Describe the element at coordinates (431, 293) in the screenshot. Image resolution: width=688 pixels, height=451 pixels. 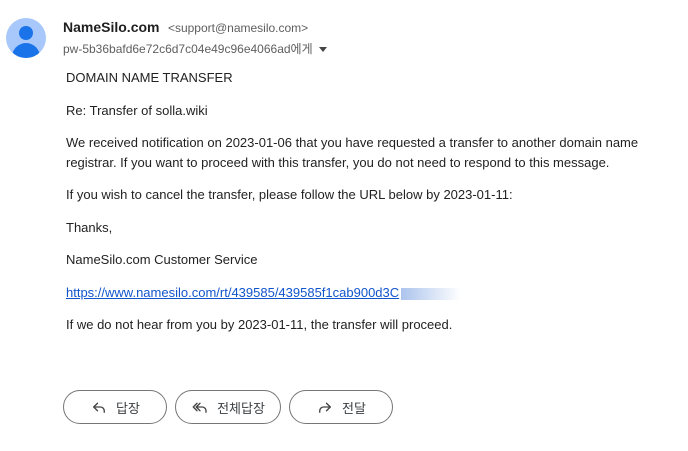
I see `redacted-fade` at that location.